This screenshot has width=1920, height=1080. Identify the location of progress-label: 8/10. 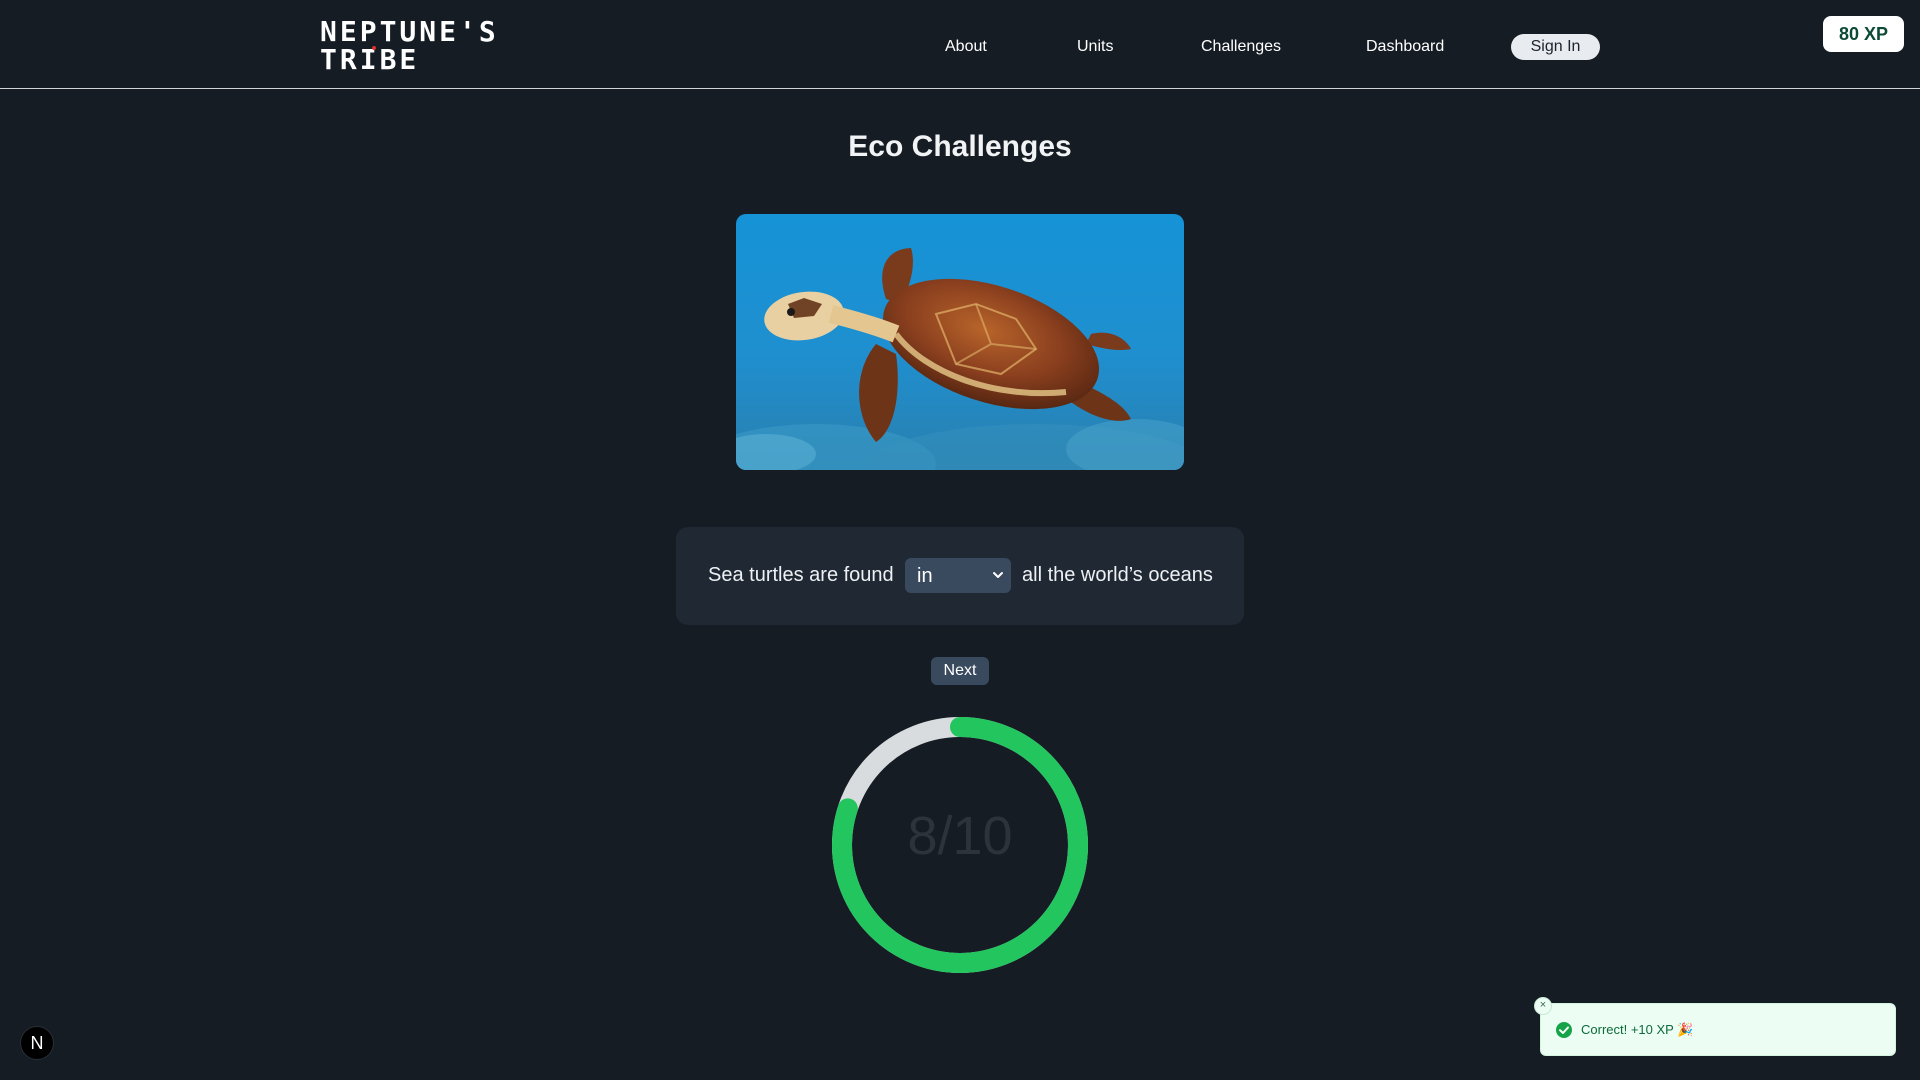
(960, 836).